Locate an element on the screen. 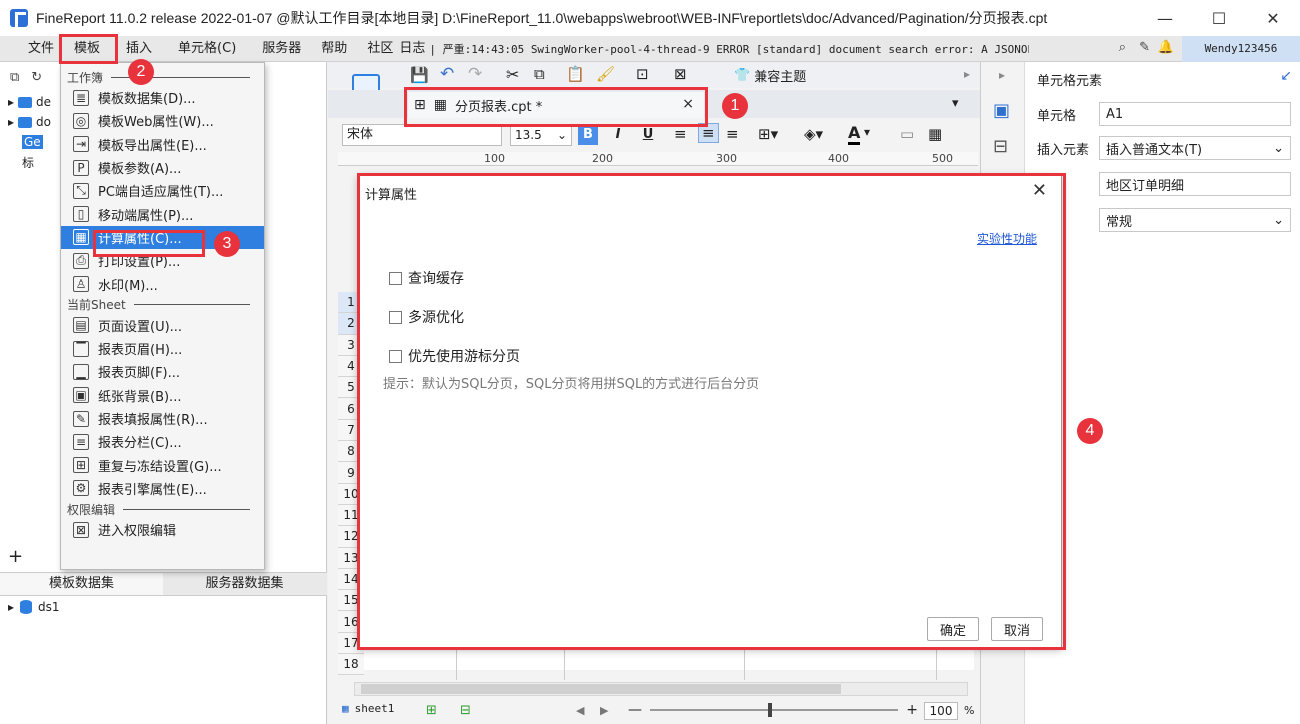 The width and height of the screenshot is (1300, 724). horizontal-scrollbar is located at coordinates (661, 689).